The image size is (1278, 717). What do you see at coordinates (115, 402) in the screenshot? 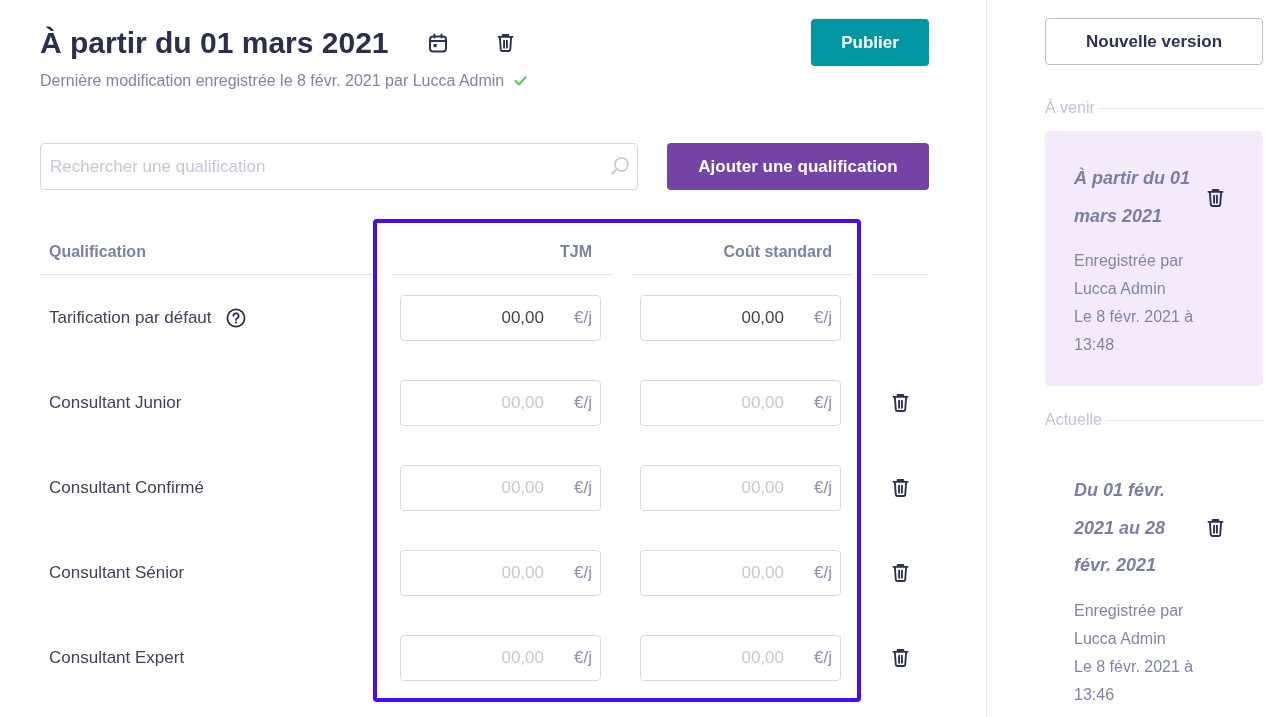
I see `qualification-name: Consultant Junior` at bounding box center [115, 402].